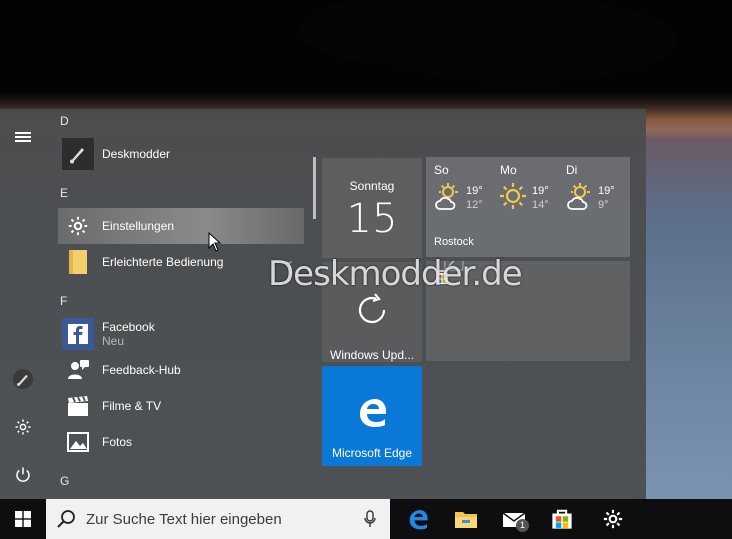 This screenshot has width=732, height=539. I want to click on weather-low: 9°, so click(603, 205).